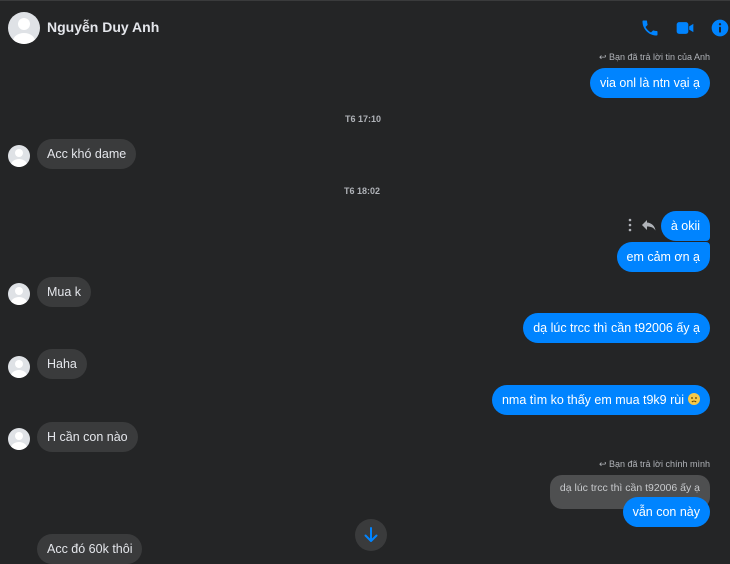 The image size is (730, 564). Describe the element at coordinates (616, 328) in the screenshot. I see `outgoing-message: dạ lúc trcc thì cần t92006 ấy ạ` at that location.